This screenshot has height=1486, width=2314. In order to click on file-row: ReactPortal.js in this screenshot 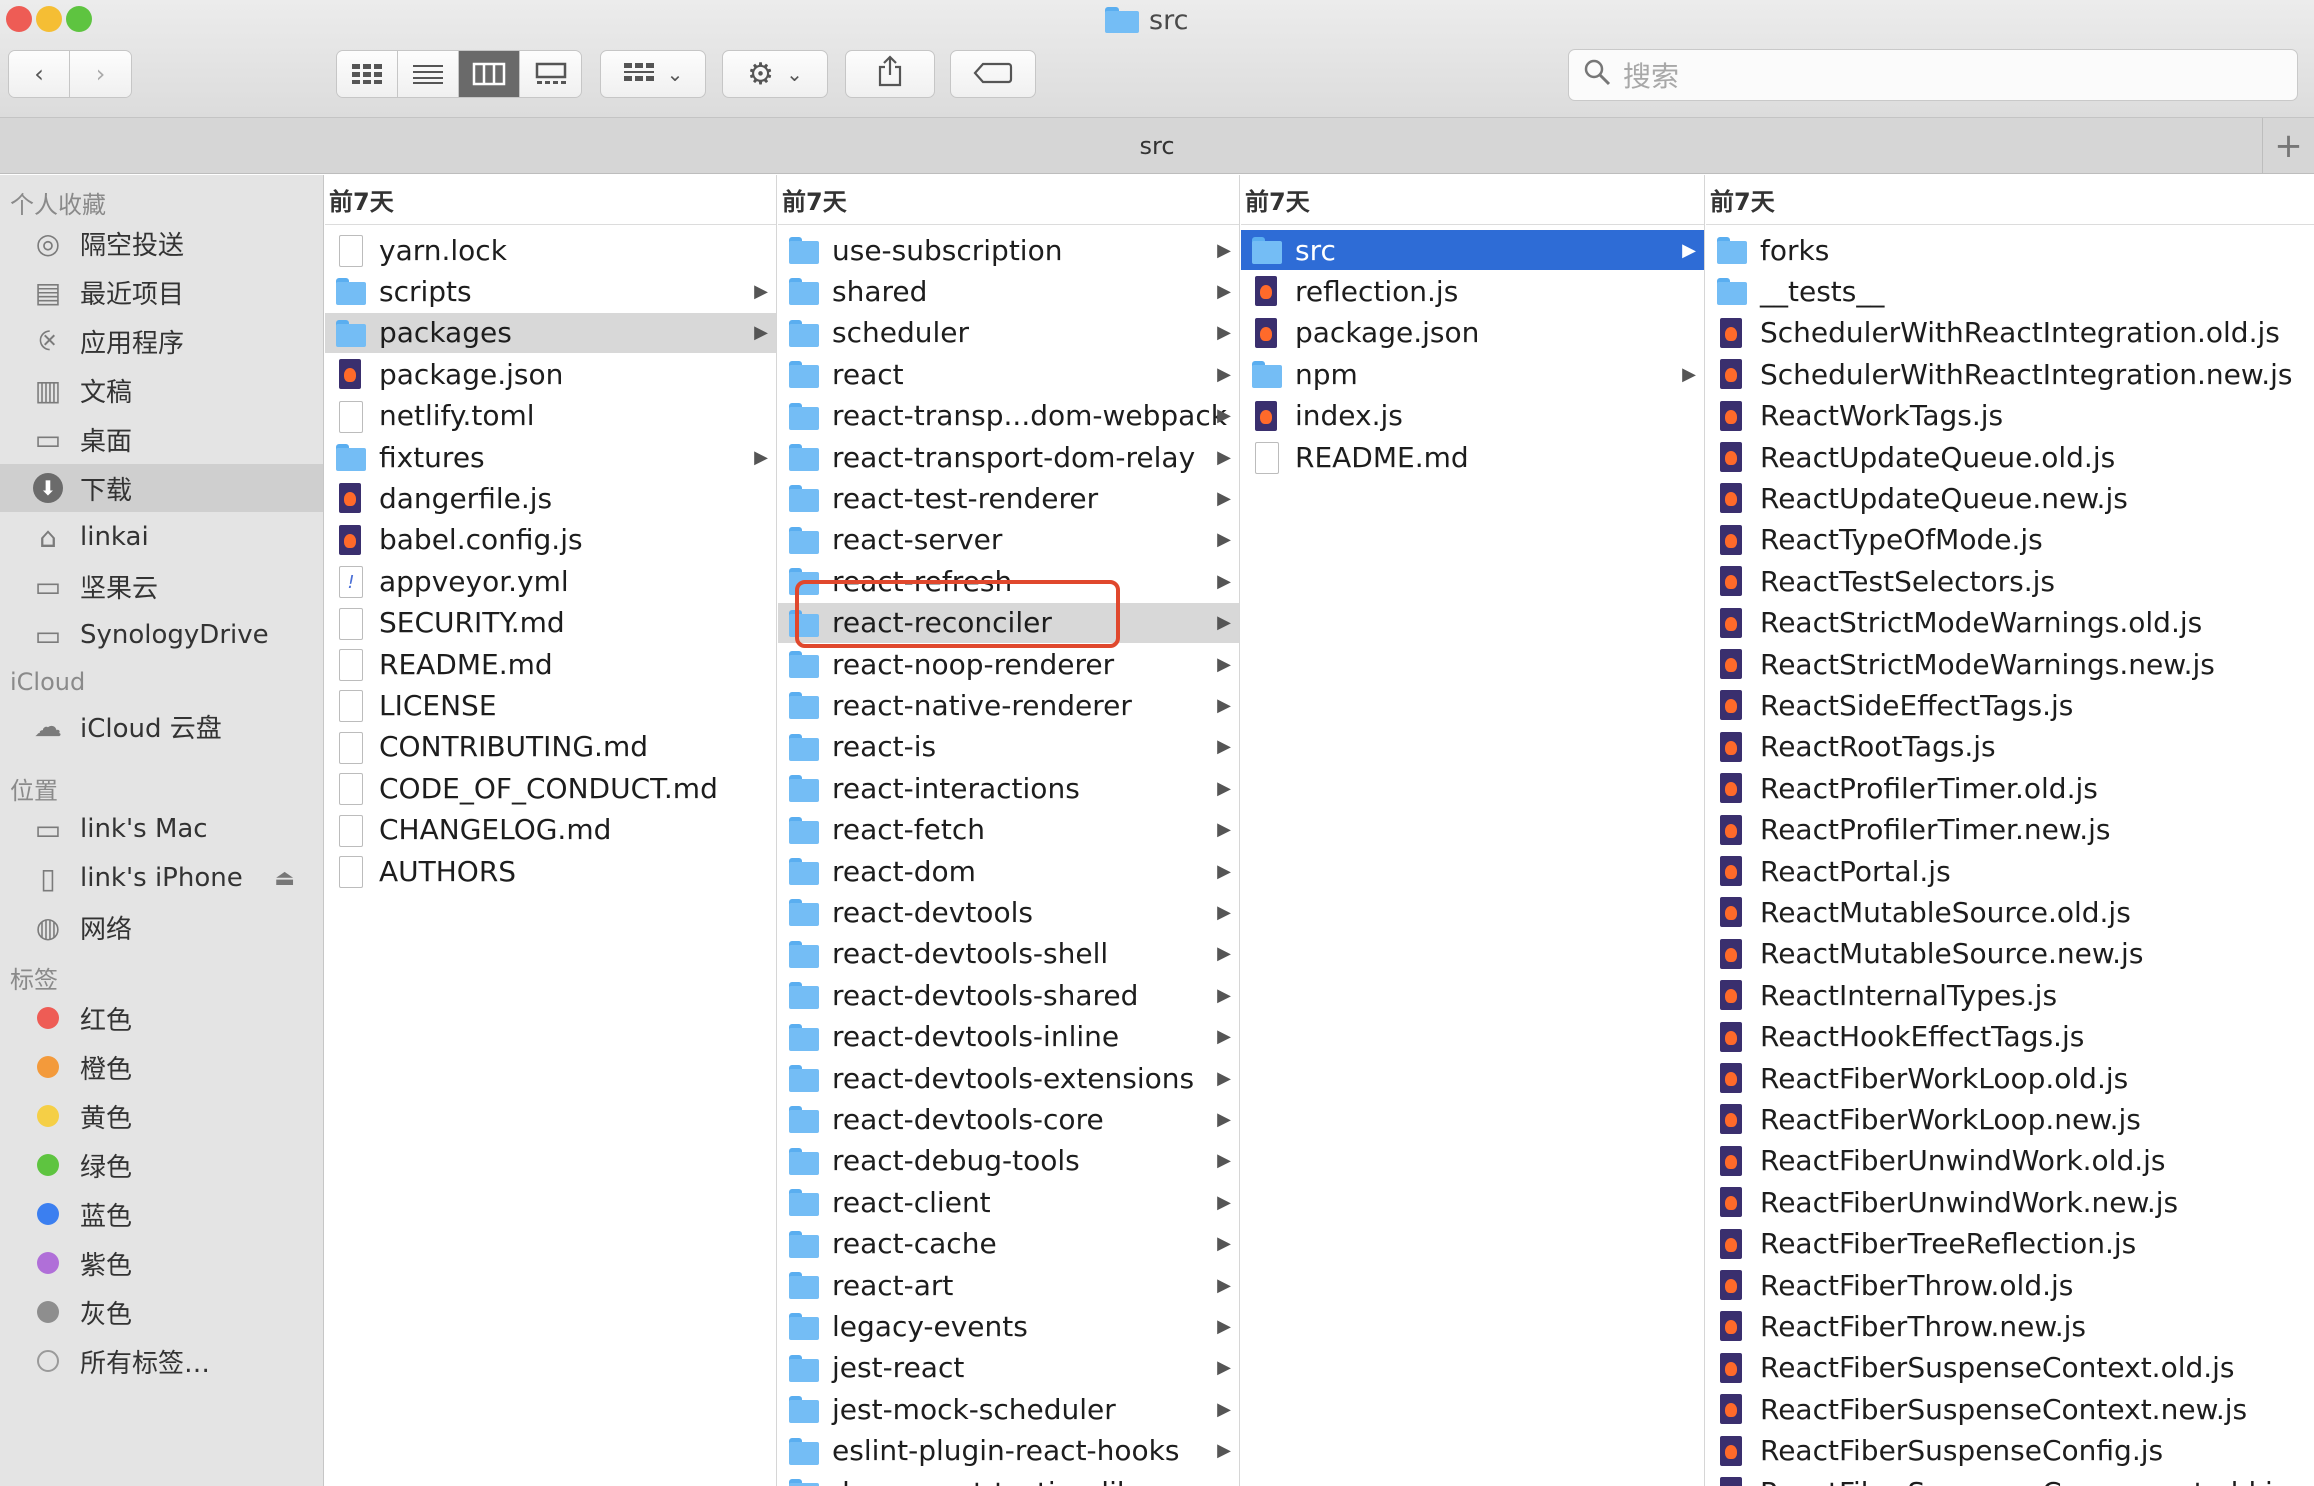, I will do `click(2010, 871)`.